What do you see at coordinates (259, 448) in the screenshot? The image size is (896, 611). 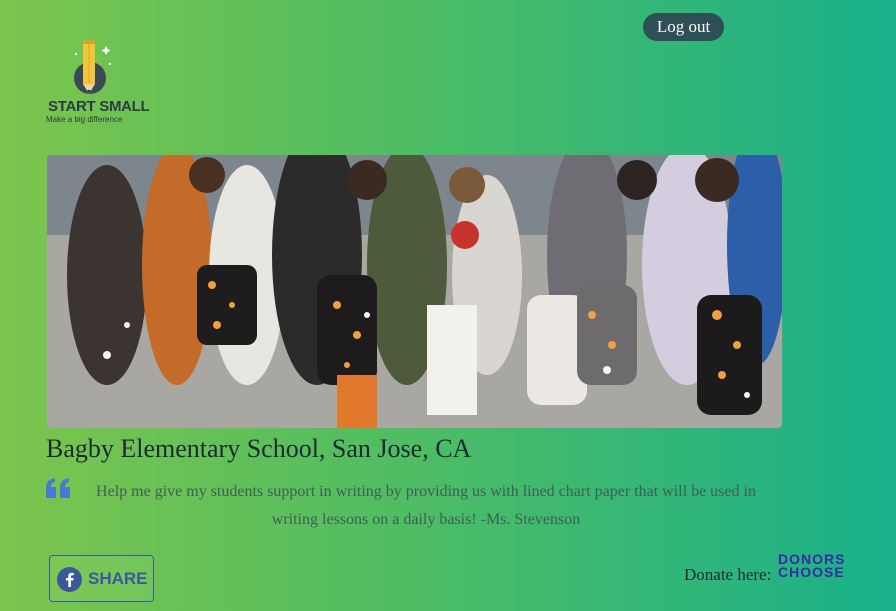 I see `school-title: Bagby Elementary School, San Jose, CA` at bounding box center [259, 448].